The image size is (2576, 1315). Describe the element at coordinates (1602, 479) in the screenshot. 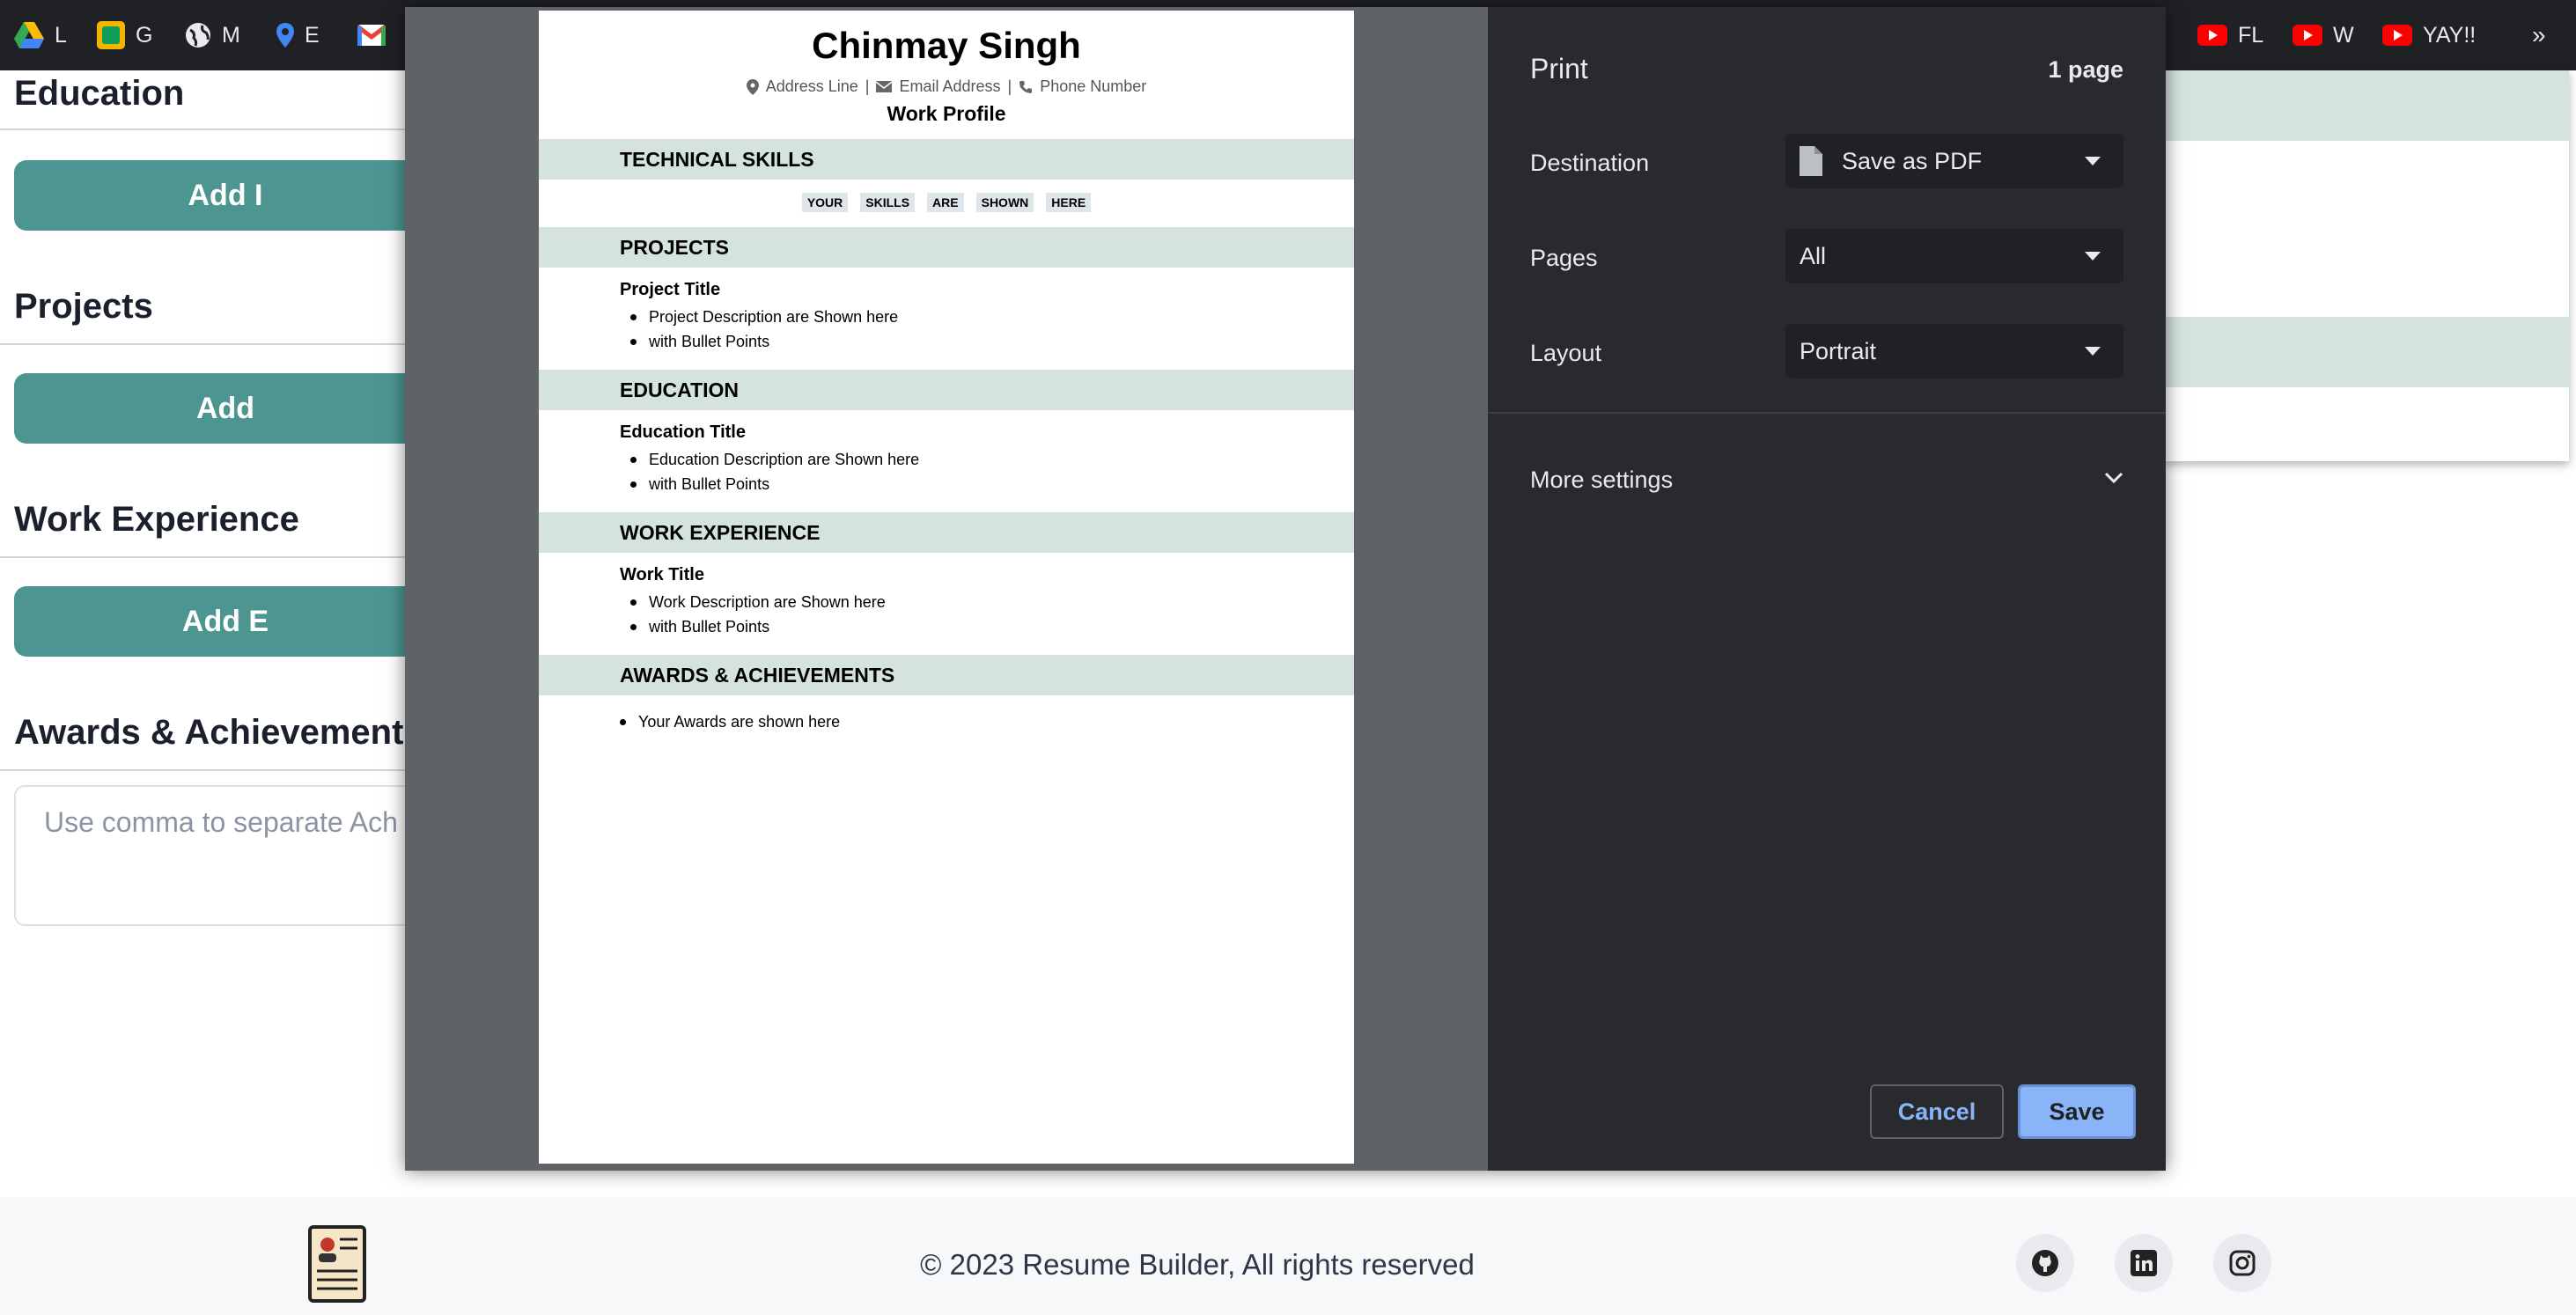

I see `more-settings-label: More settings` at that location.